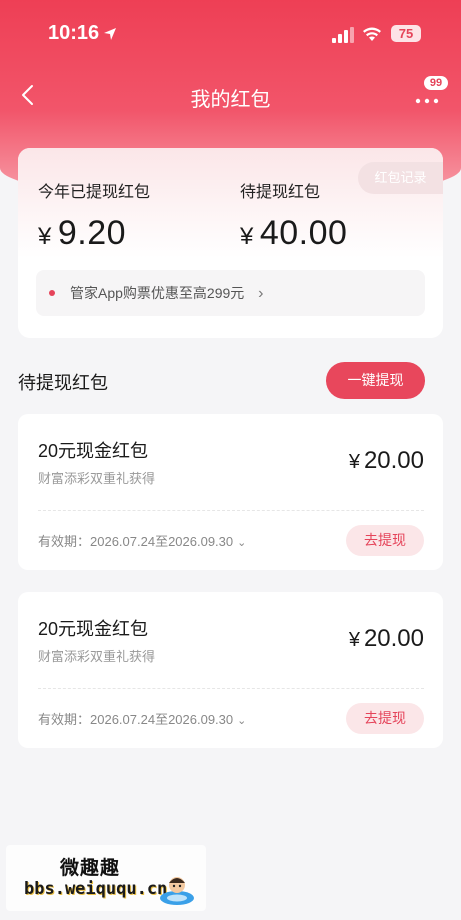 This screenshot has width=461, height=920. What do you see at coordinates (436, 83) in the screenshot?
I see `message-badge: 99` at bounding box center [436, 83].